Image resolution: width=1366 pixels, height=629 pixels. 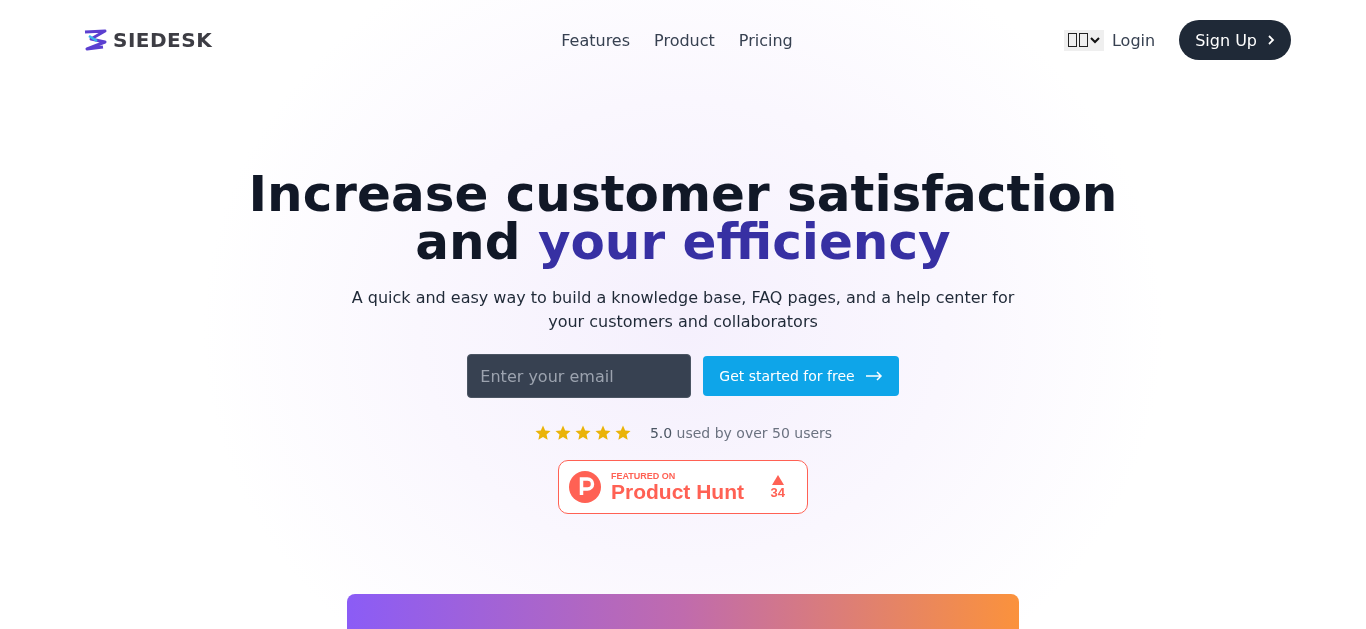 I want to click on p-logo-icon, so click(x=585, y=487).